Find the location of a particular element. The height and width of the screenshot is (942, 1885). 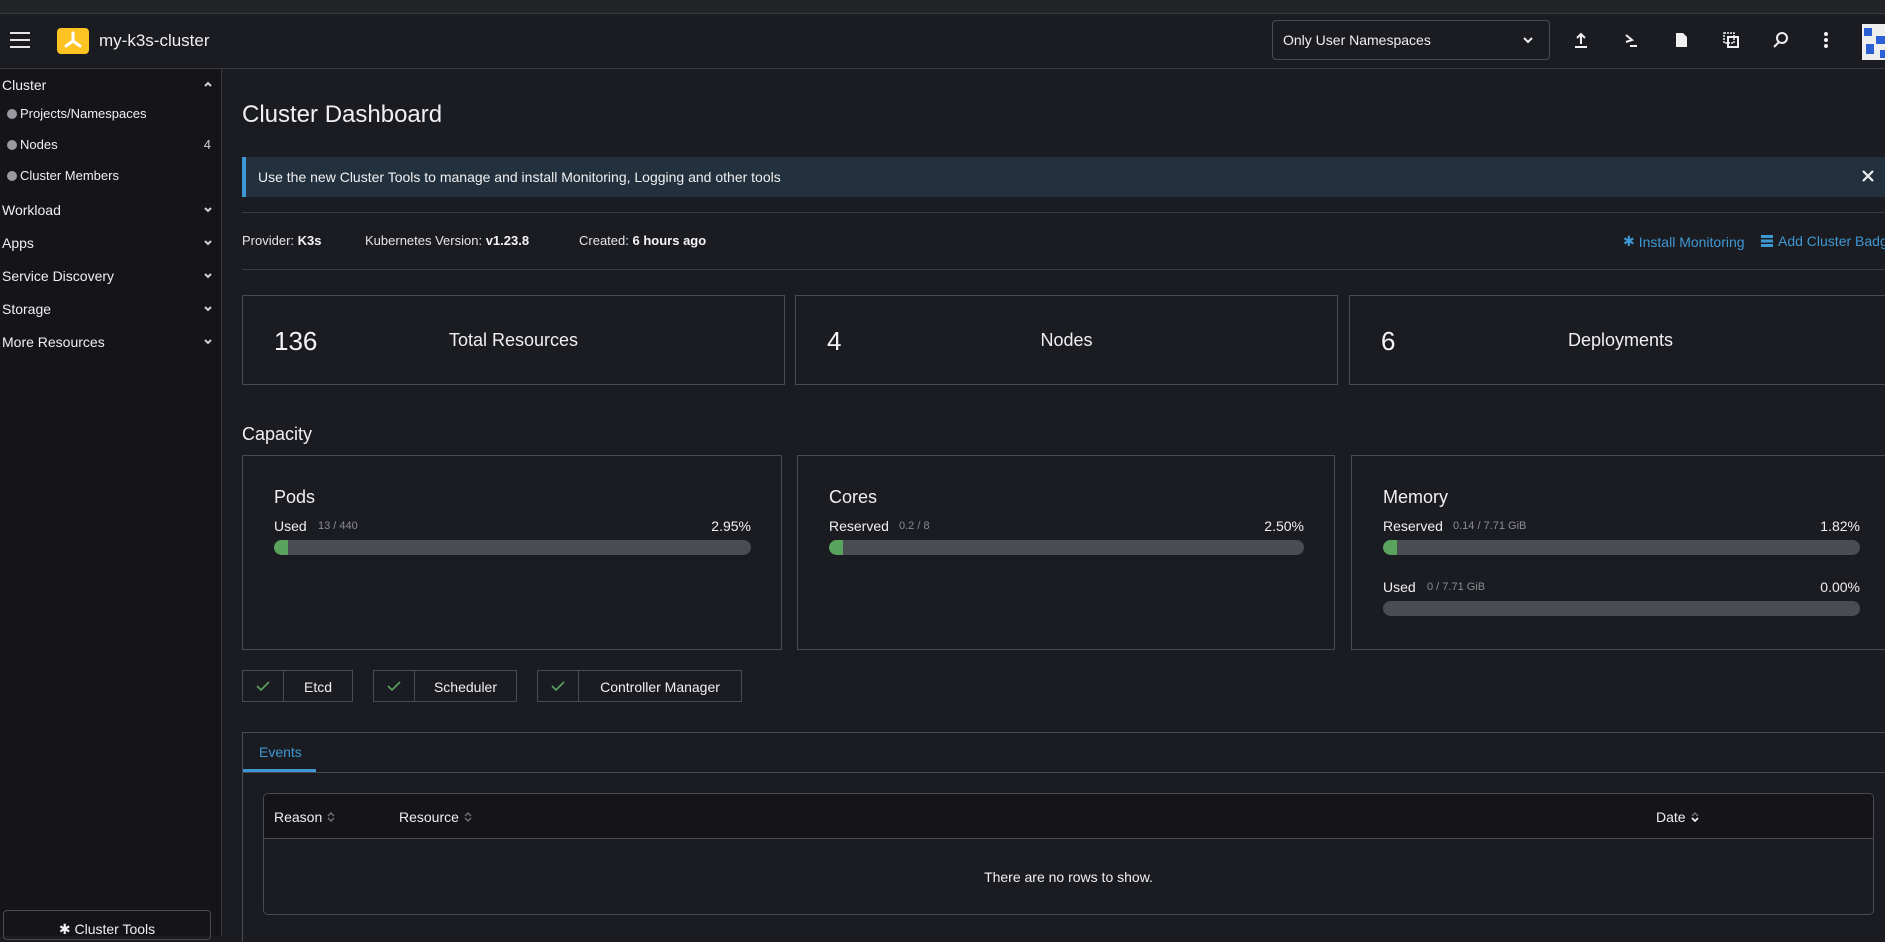

copy-kubeconfig-icon is located at coordinates (1731, 40).